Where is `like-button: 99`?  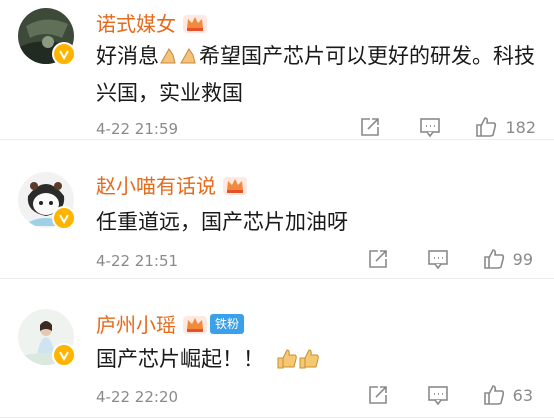
like-button: 99 is located at coordinates (508, 259).